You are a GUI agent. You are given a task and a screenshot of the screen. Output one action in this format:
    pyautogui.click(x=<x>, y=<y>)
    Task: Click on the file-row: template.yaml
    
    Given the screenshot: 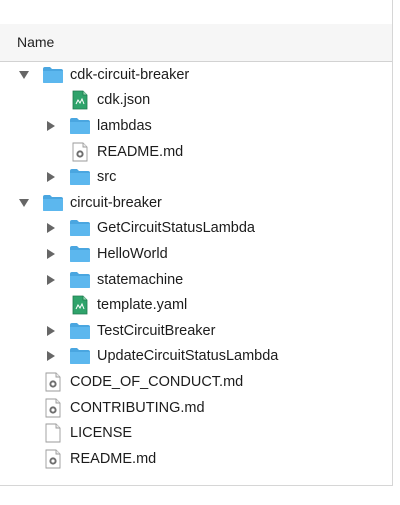 What is the action you would take?
    pyautogui.click(x=196, y=305)
    